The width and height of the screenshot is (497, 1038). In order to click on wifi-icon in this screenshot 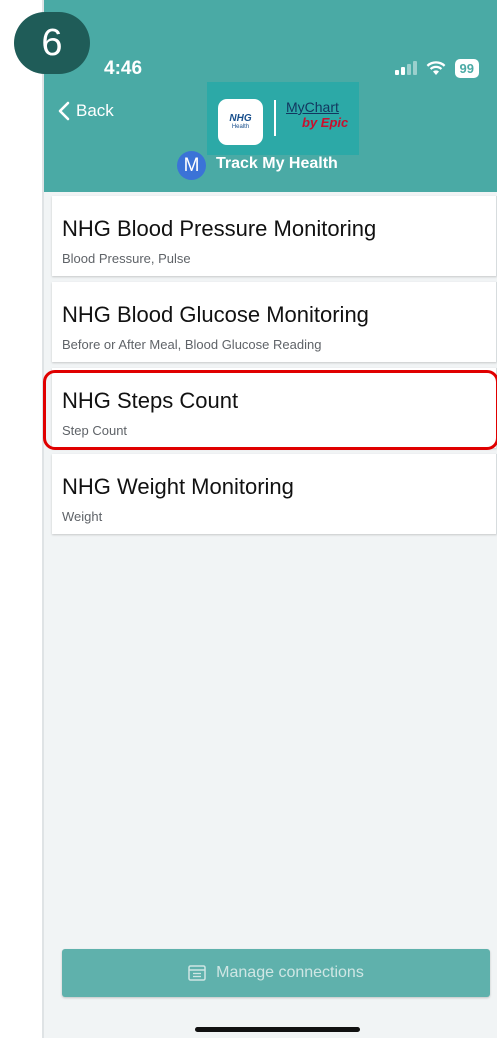, I will do `click(435, 67)`.